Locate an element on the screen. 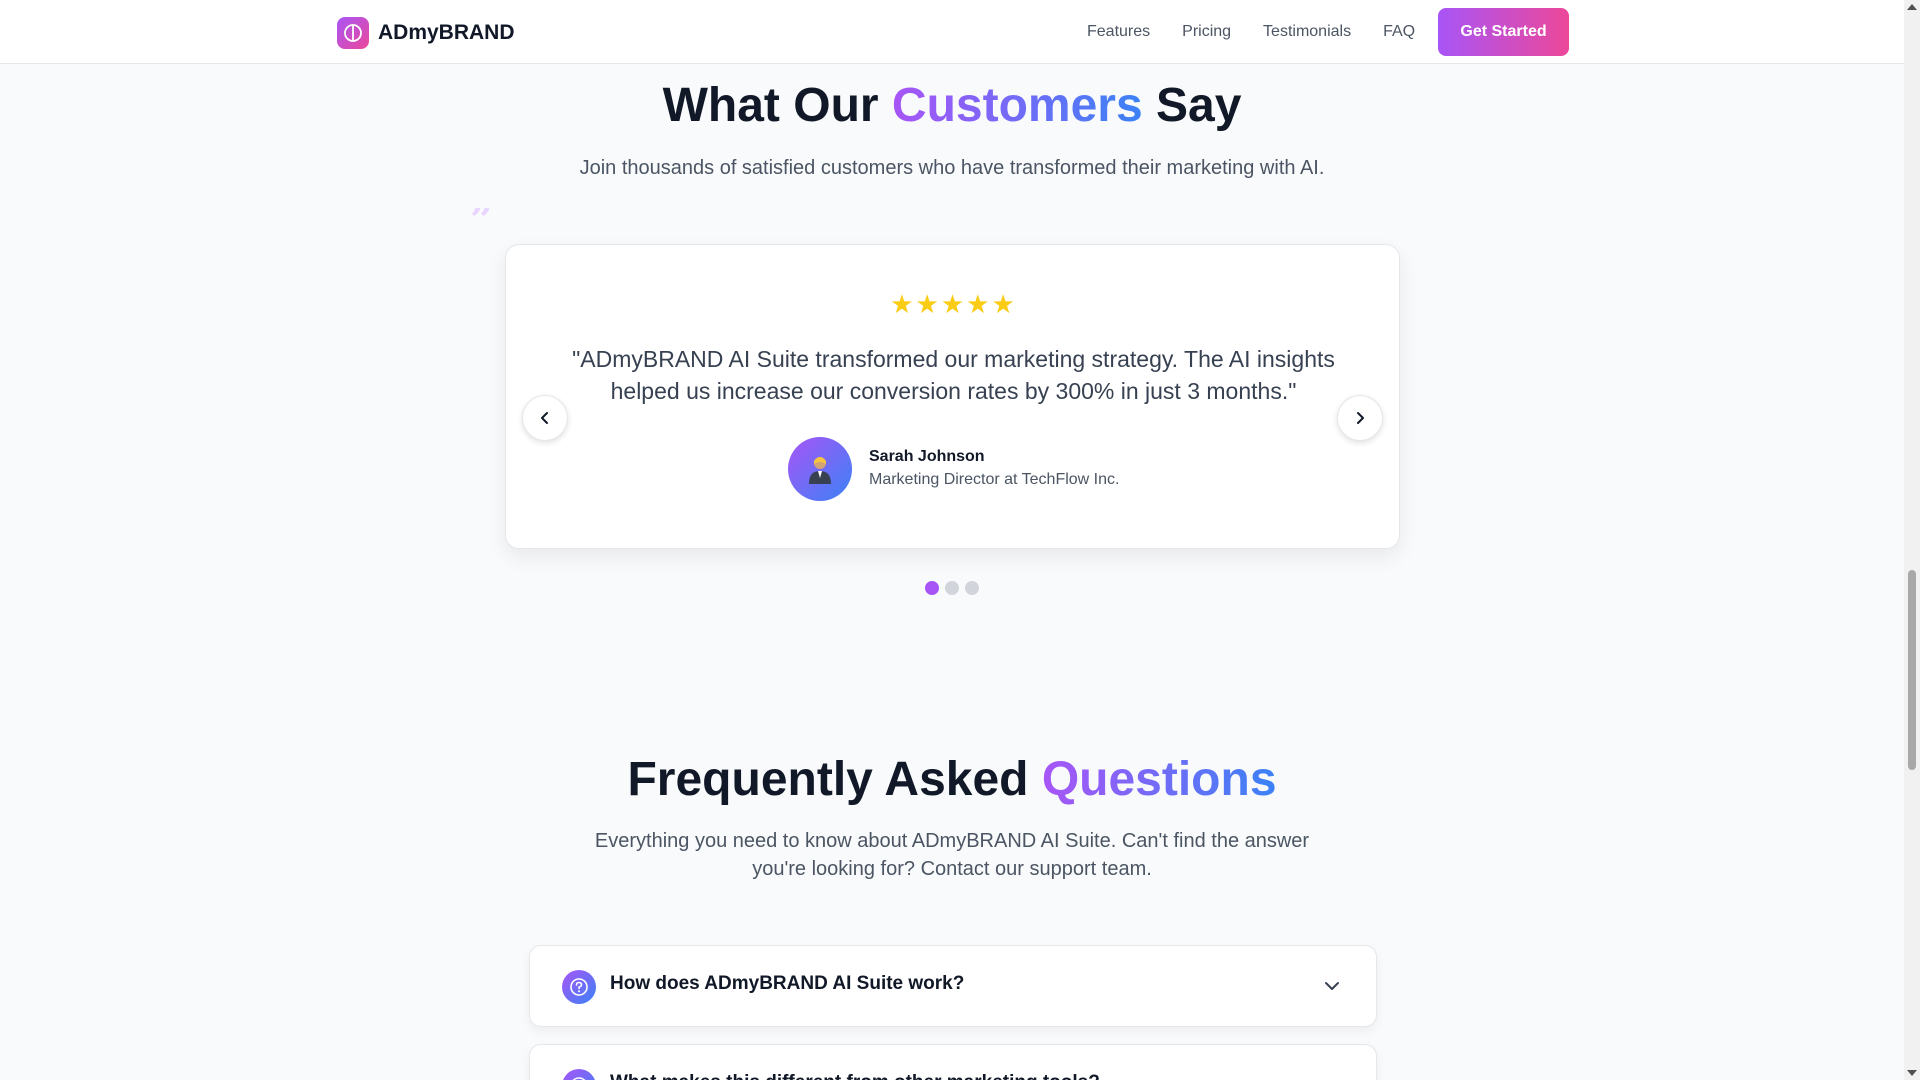 The image size is (1920, 1080). testimonials-title-pre: What Our is located at coordinates (777, 105).